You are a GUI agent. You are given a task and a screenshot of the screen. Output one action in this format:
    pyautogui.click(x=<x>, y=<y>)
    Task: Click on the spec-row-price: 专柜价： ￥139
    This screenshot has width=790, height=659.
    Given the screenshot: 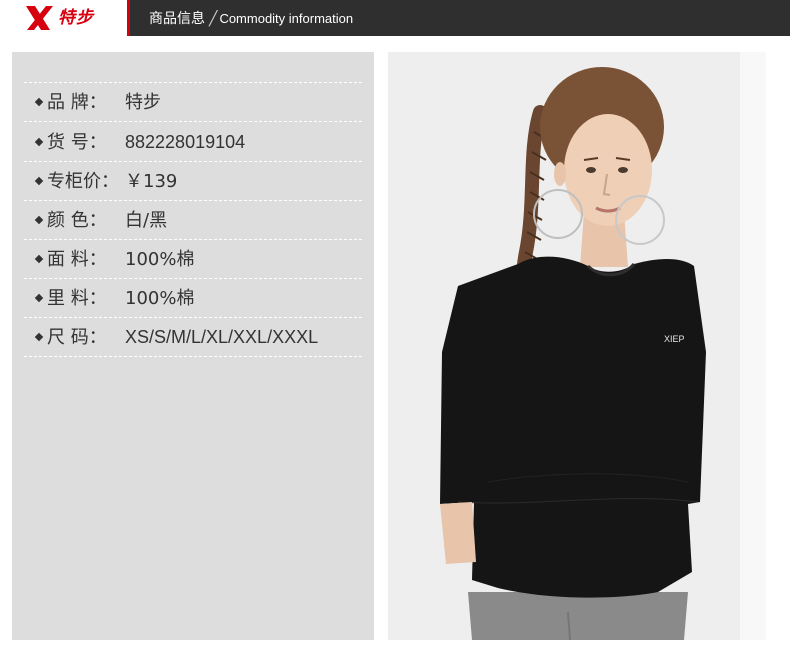 What is the action you would take?
    pyautogui.click(x=193, y=181)
    